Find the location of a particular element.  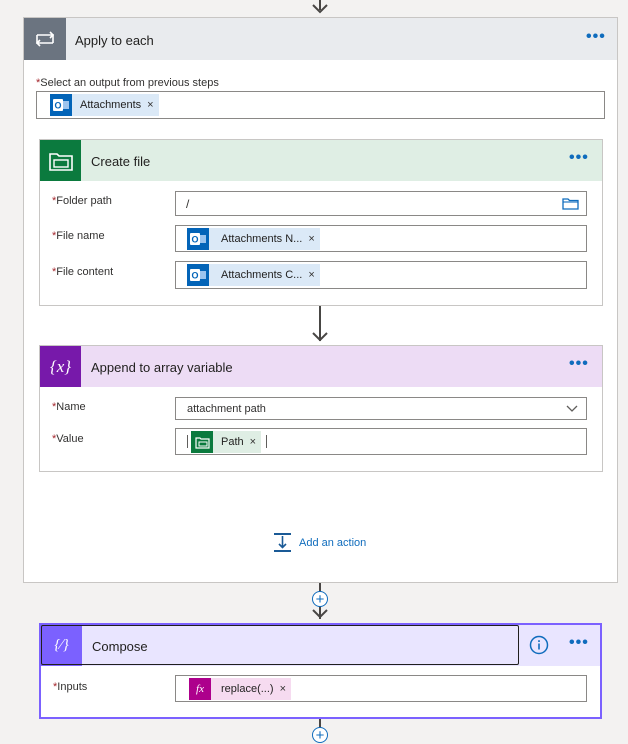

attachments-content-token: O Attachments C... × is located at coordinates (253, 275).